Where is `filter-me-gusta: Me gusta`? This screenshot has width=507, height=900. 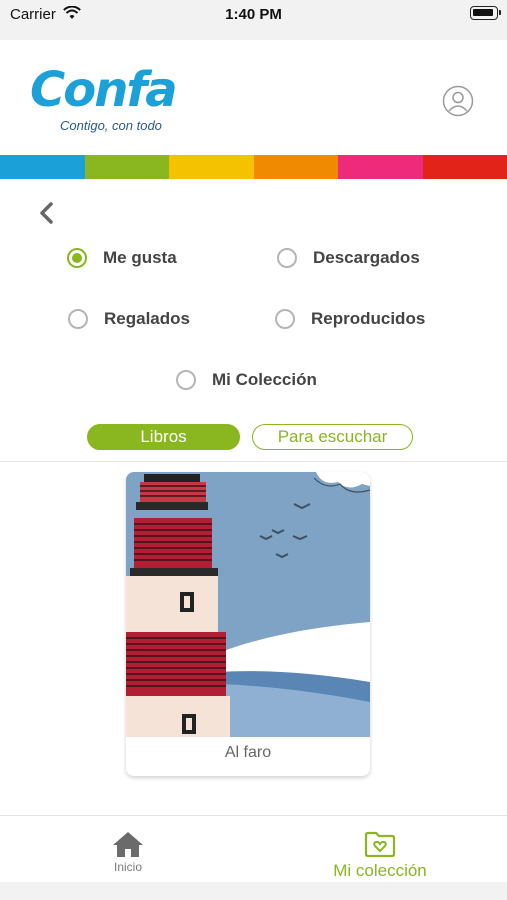 filter-me-gusta: Me gusta is located at coordinates (122, 258).